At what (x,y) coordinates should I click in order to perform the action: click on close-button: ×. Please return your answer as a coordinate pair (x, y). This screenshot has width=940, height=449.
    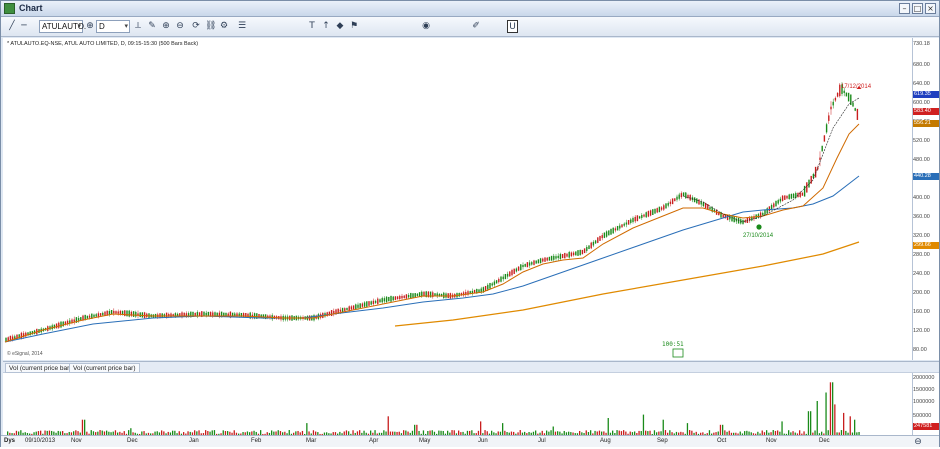
    Looking at the image, I should click on (930, 8).